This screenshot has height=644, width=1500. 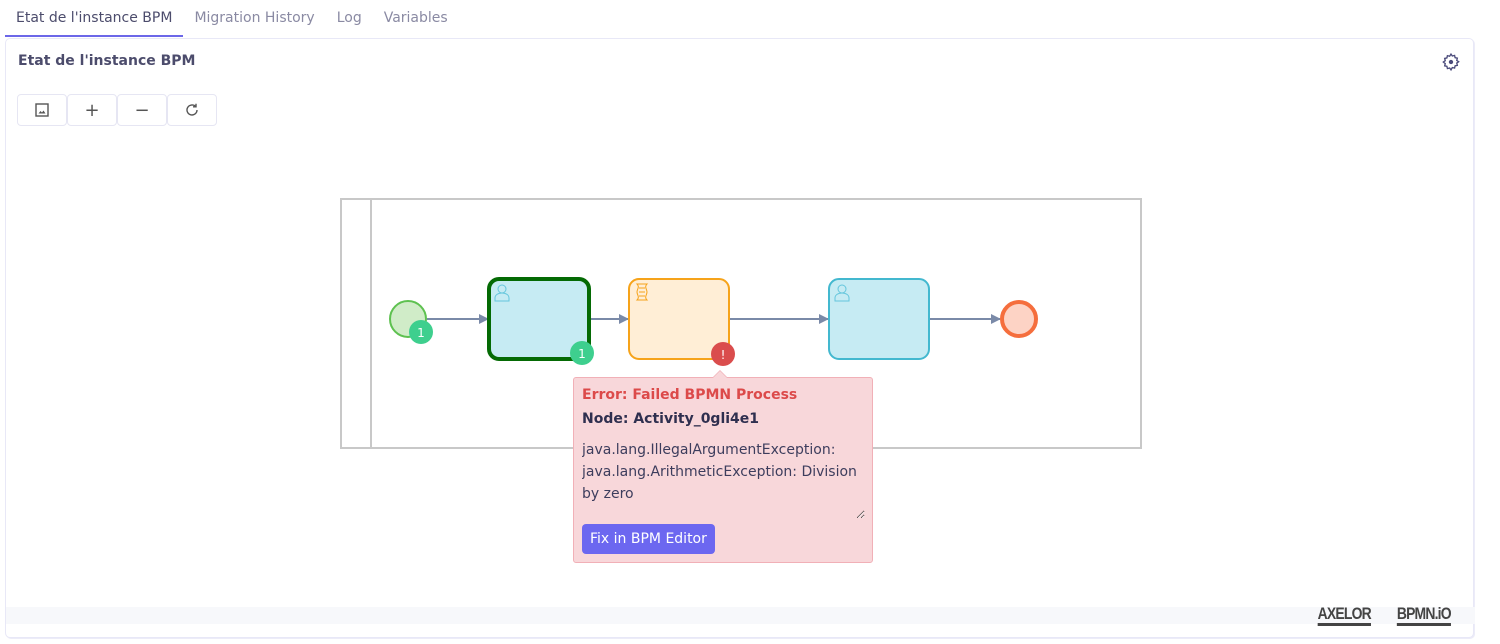 I want to click on zoom-in-button: +, so click(x=92, y=110).